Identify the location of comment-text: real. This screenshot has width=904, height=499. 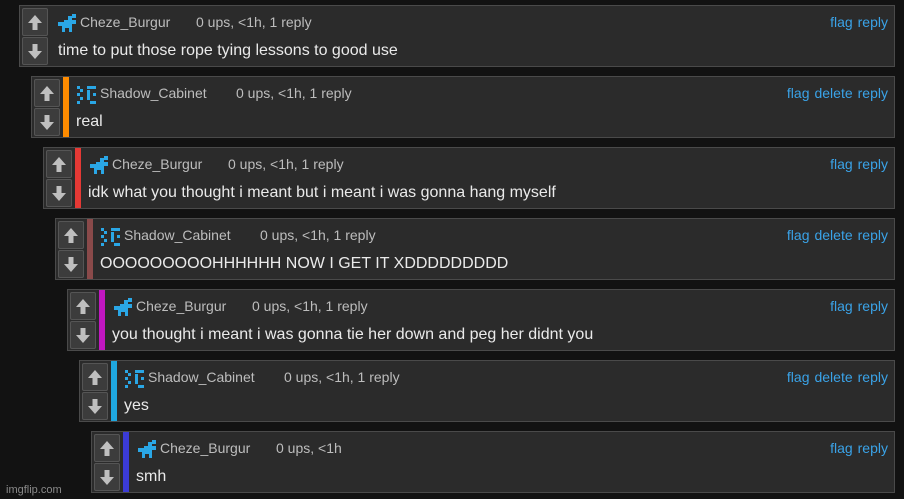
(89, 121).